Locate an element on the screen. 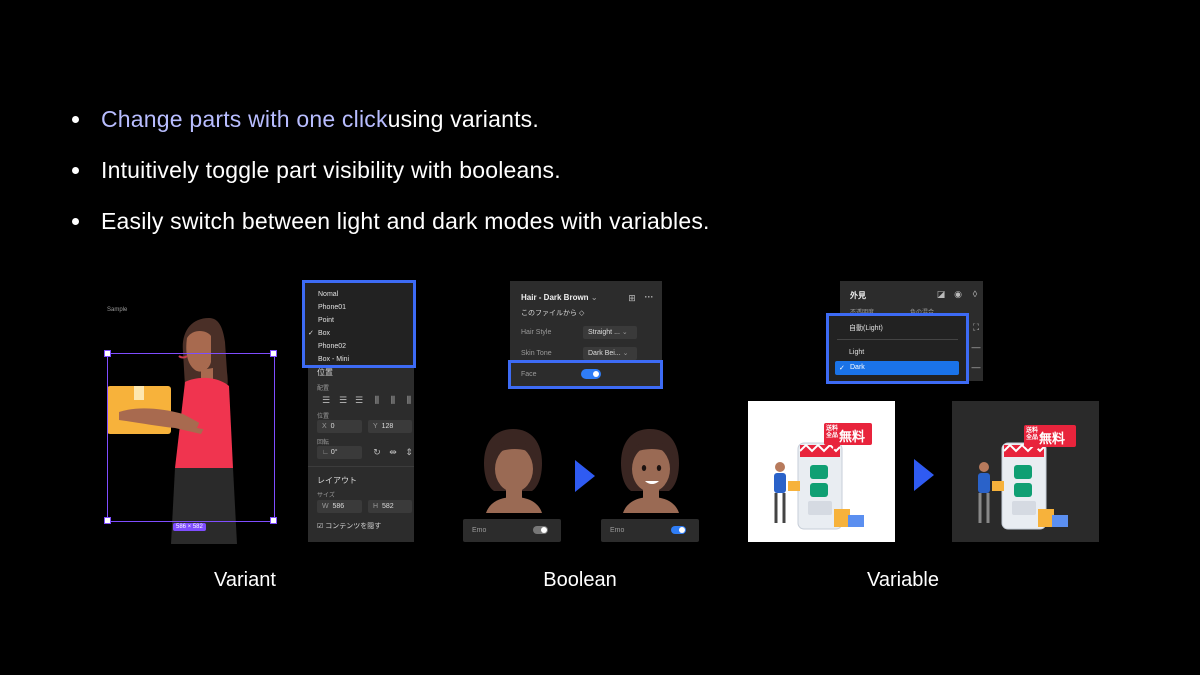 This screenshot has width=1200, height=675. align-bottom-icon: ⫼ is located at coordinates (409, 400).